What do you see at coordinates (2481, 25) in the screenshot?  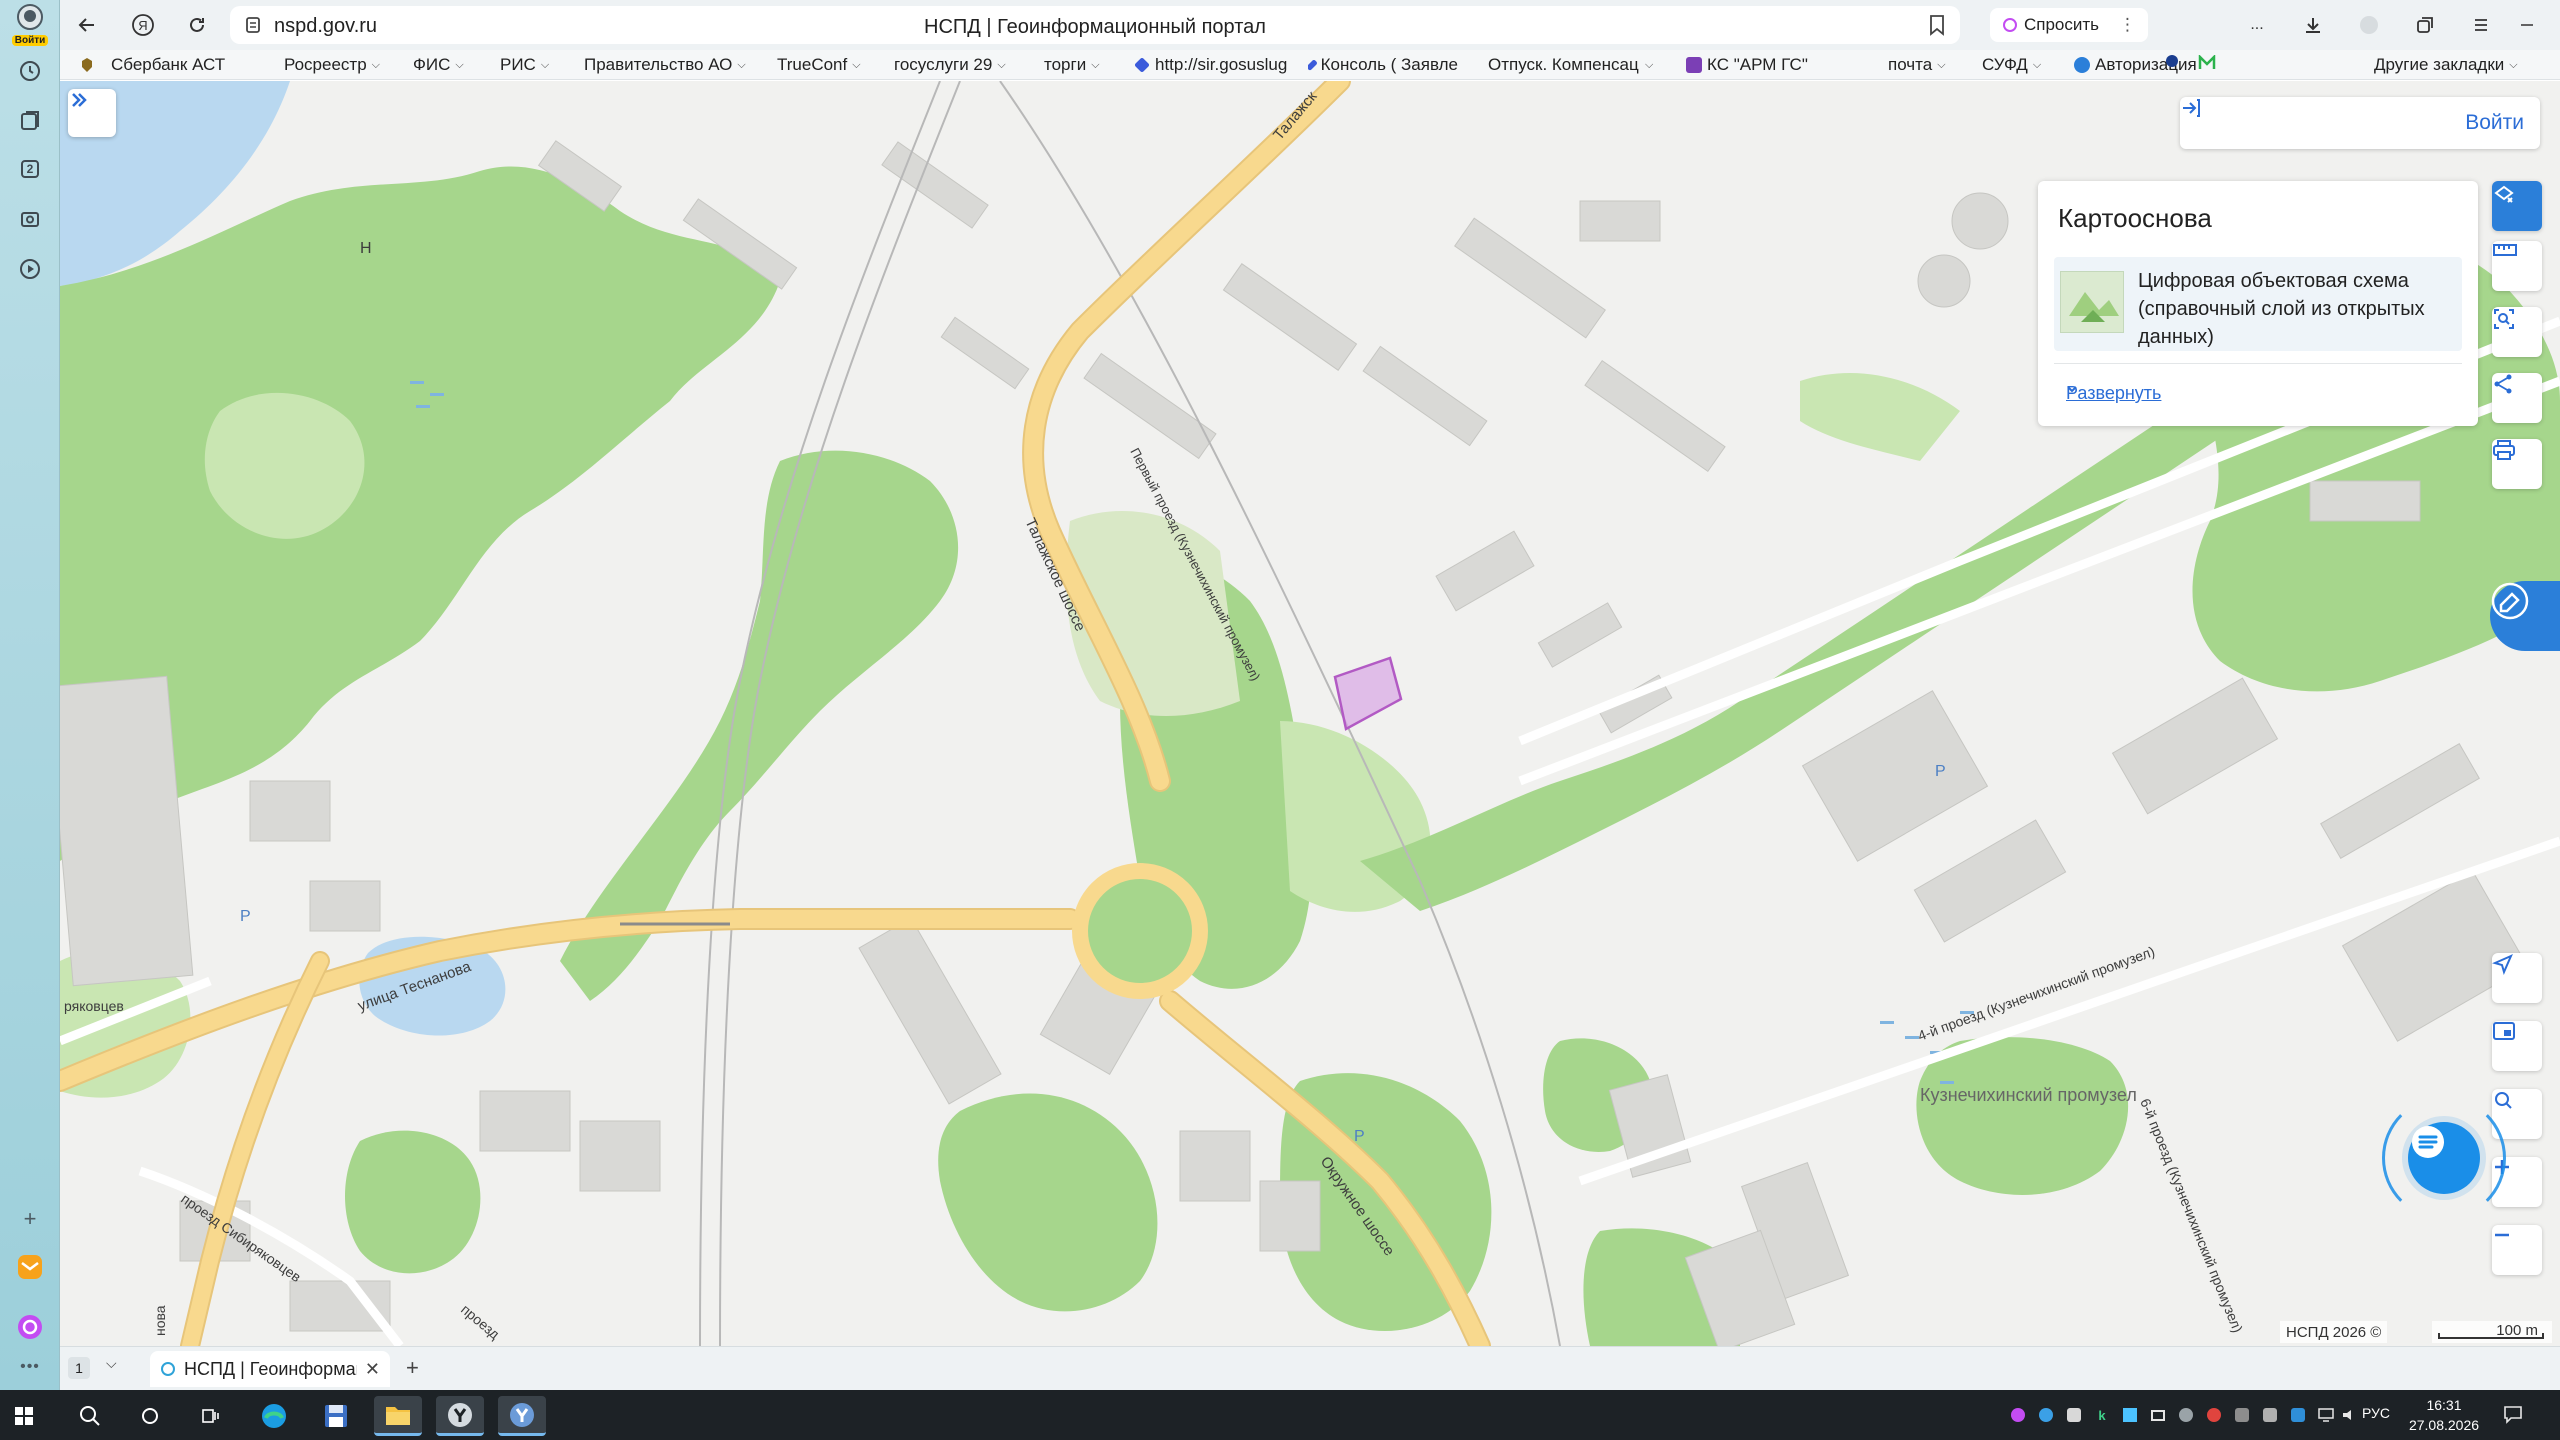 I see `menu-icon` at bounding box center [2481, 25].